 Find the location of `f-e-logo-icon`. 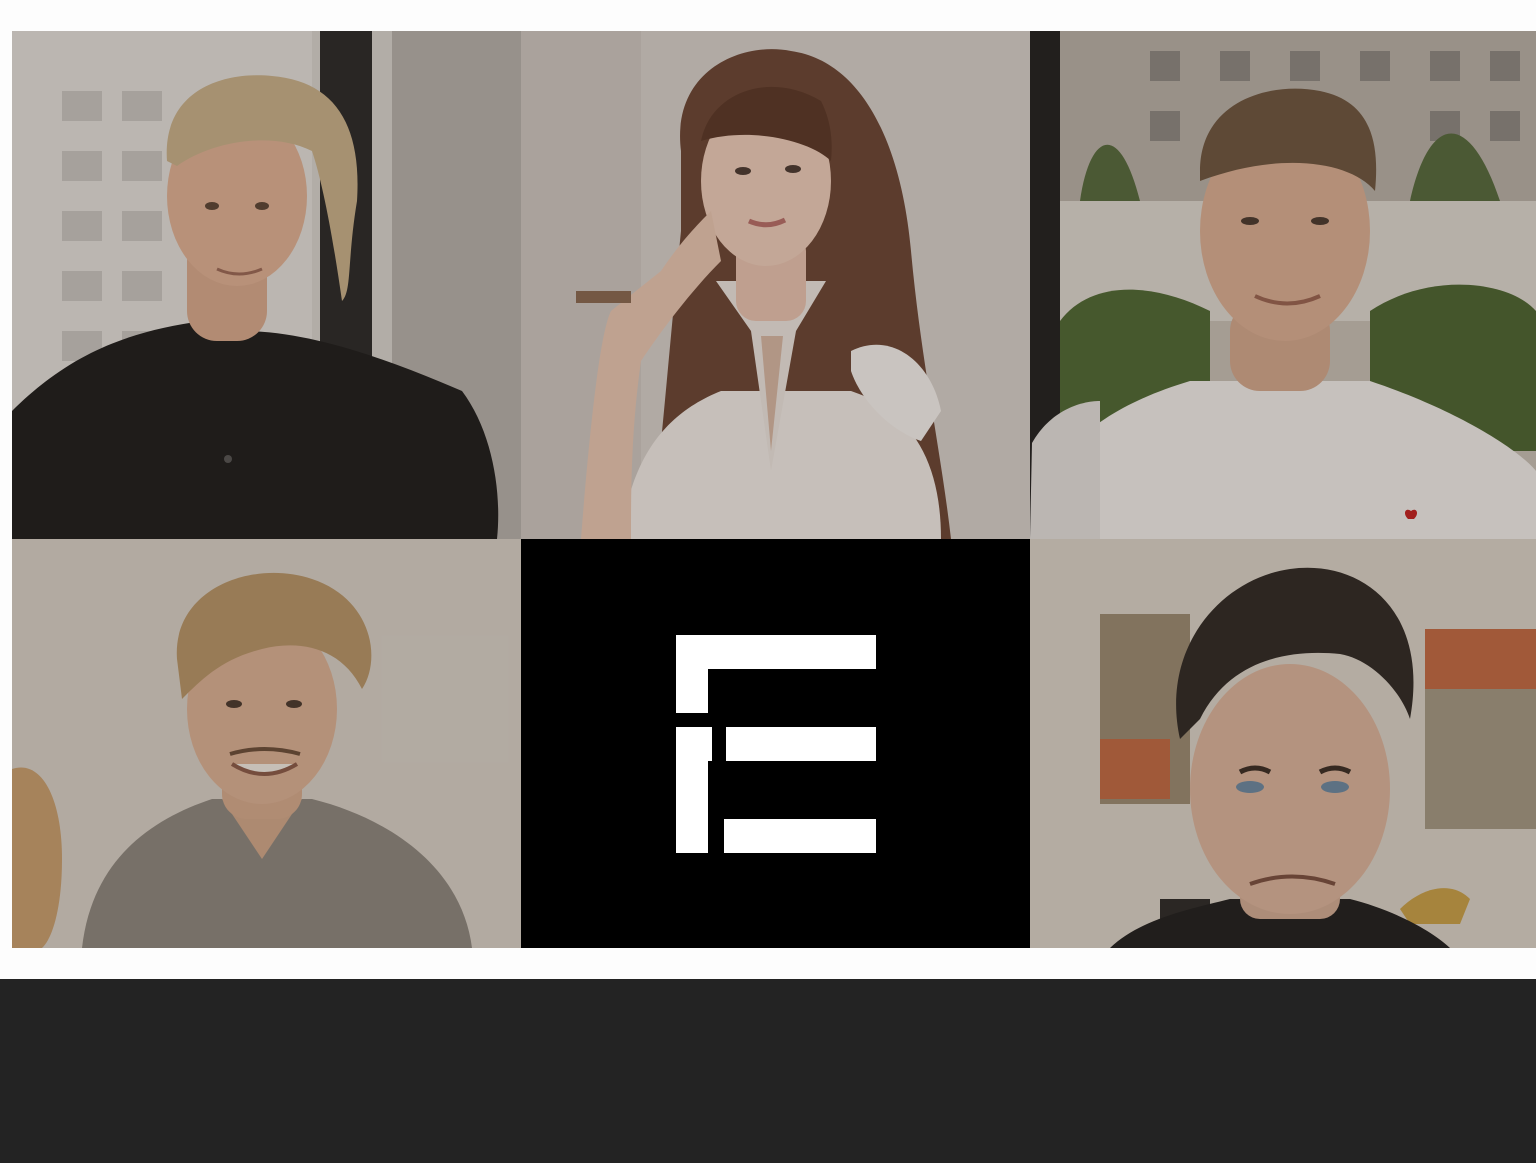

f-e-logo-icon is located at coordinates (775, 743).